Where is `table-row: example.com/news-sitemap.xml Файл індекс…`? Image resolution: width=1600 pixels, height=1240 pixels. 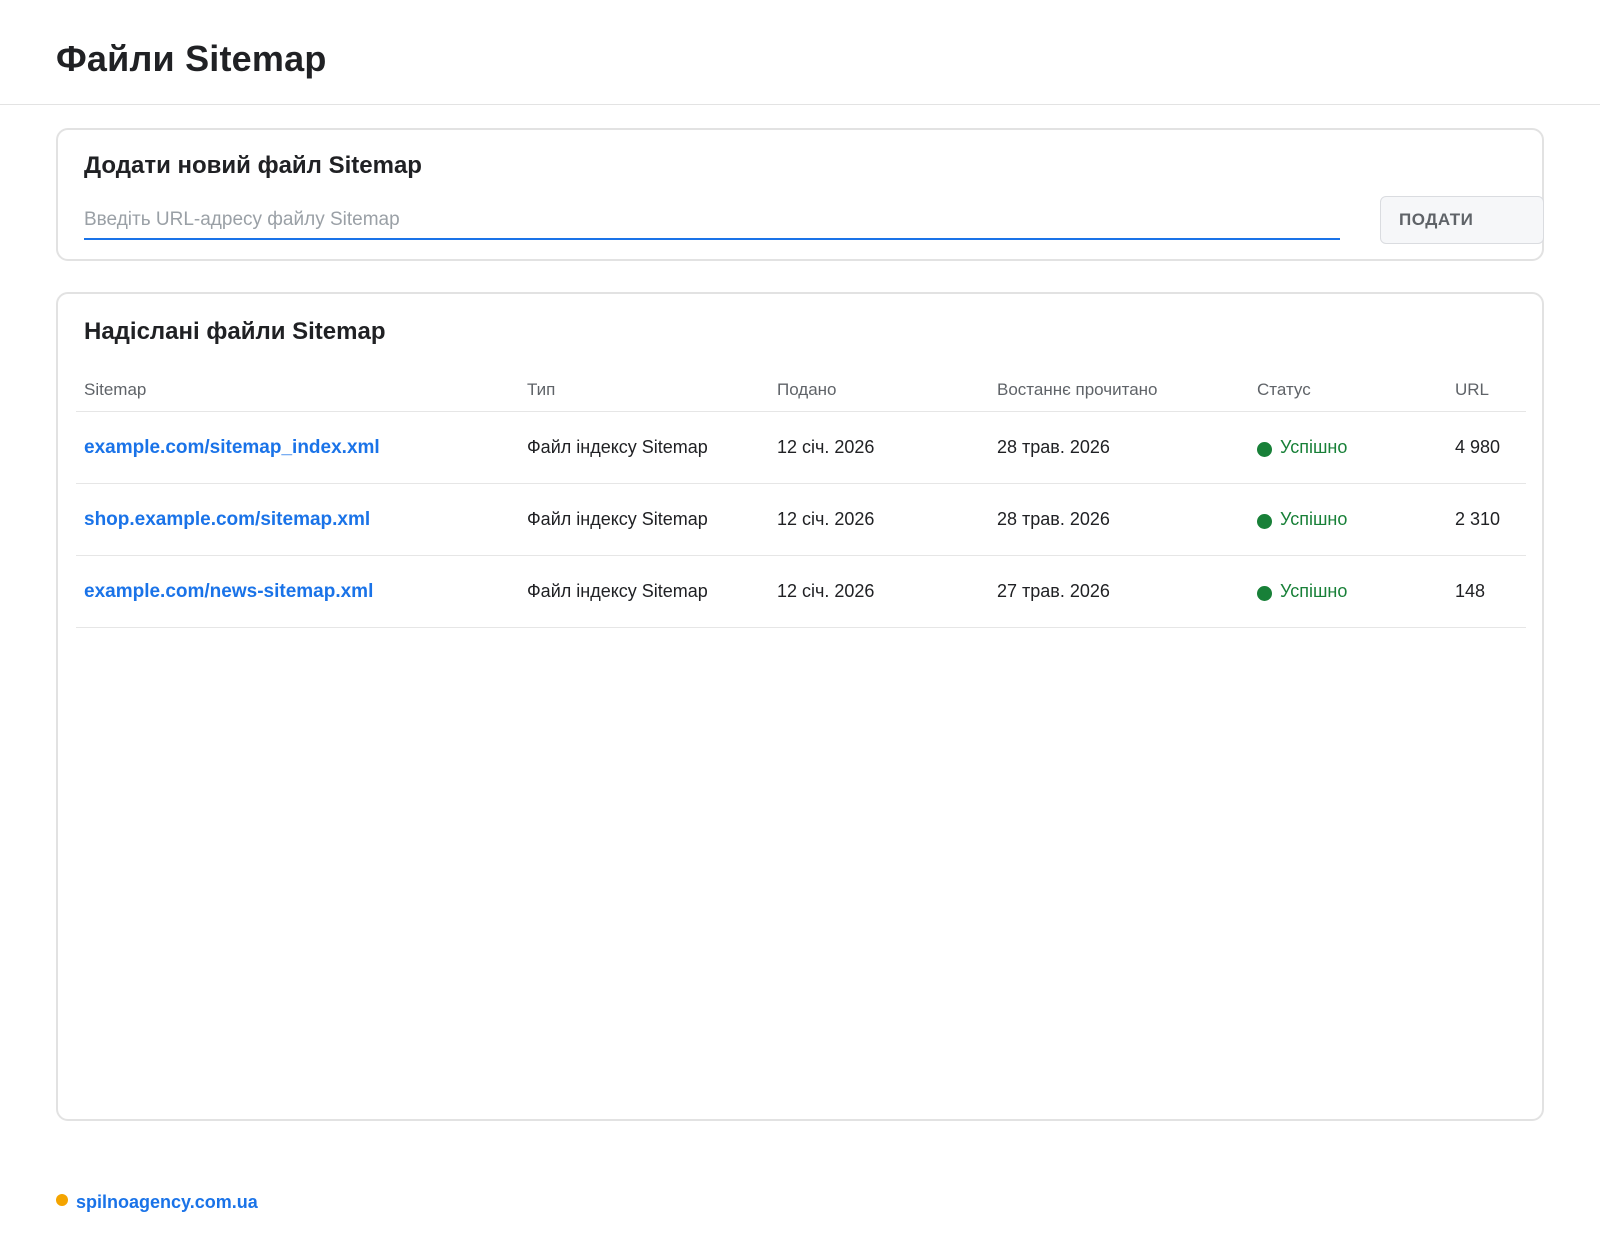
table-row: example.com/news-sitemap.xml Файл індекс… is located at coordinates (801, 592).